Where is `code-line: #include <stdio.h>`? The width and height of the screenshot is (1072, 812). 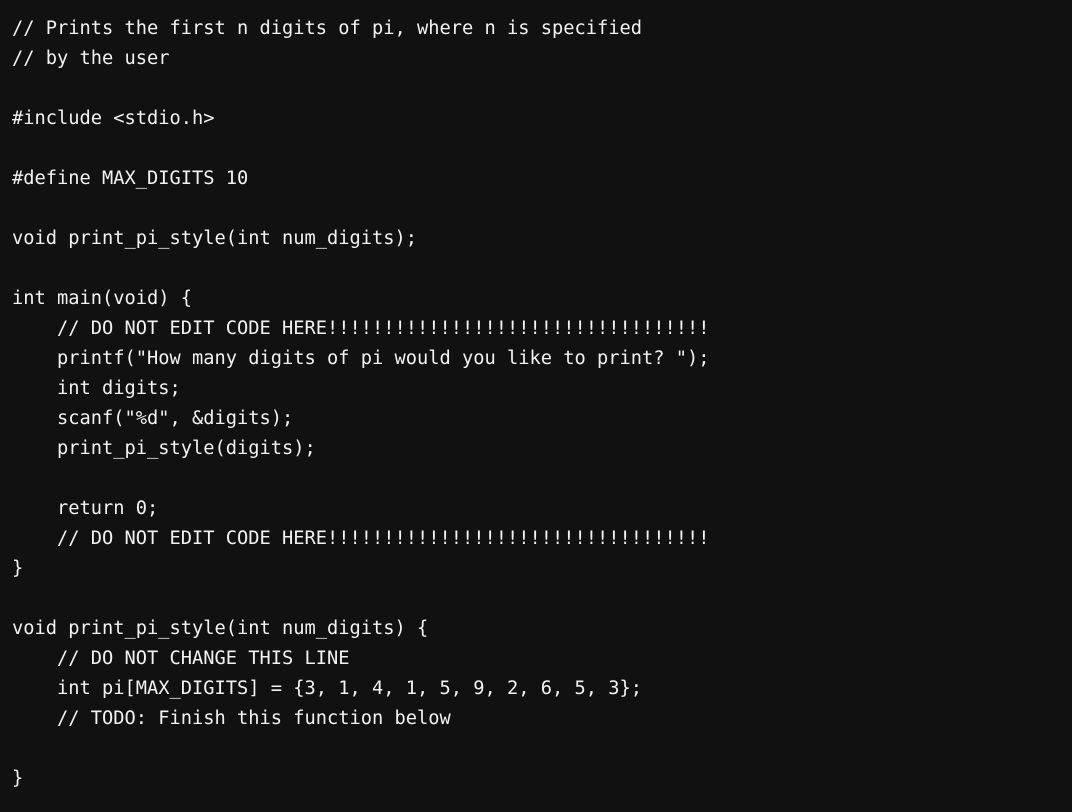
code-line: #include <stdio.h> is located at coordinates (113, 118).